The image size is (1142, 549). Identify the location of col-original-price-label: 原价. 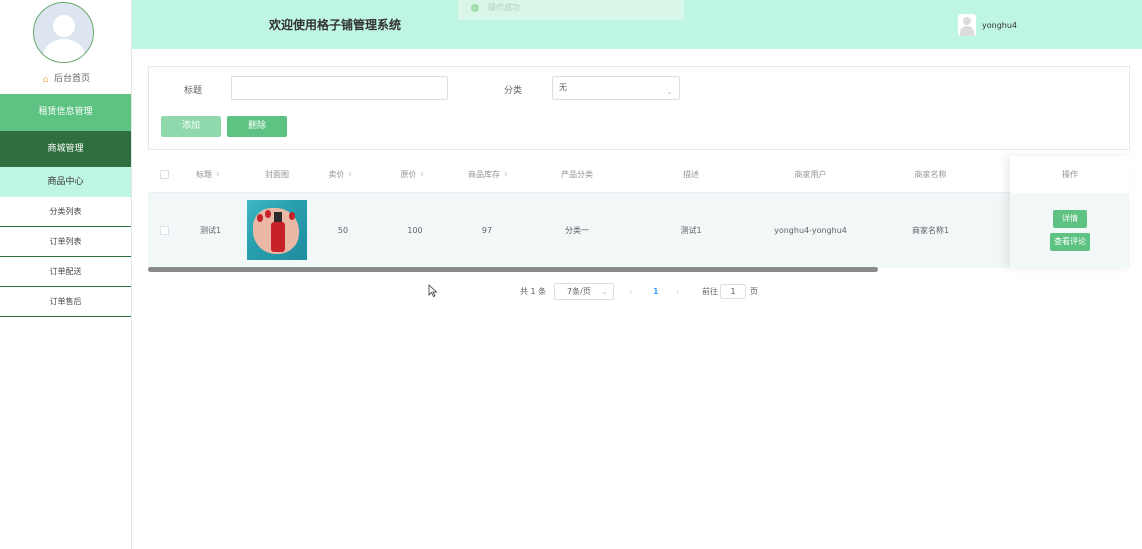
(408, 174).